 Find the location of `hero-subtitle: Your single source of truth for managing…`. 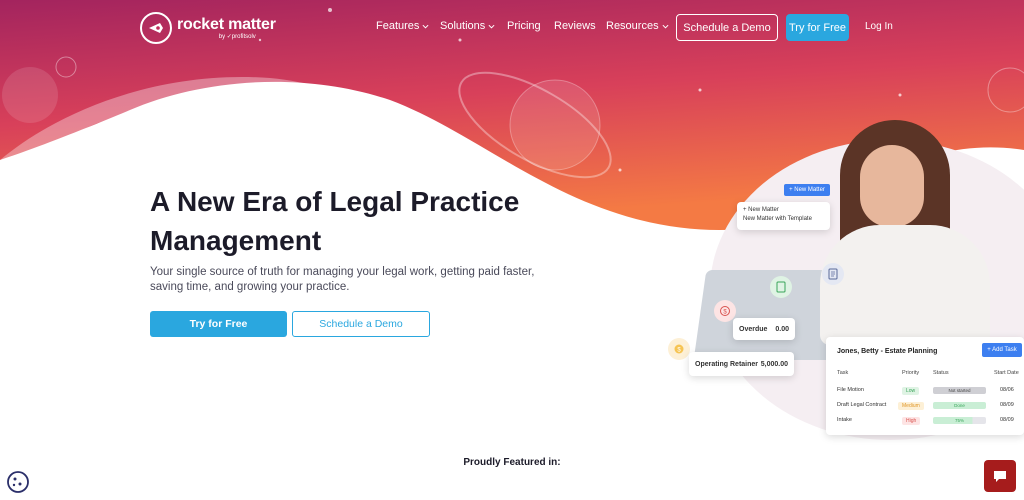

hero-subtitle: Your single source of truth for managing… is located at coordinates (342, 279).